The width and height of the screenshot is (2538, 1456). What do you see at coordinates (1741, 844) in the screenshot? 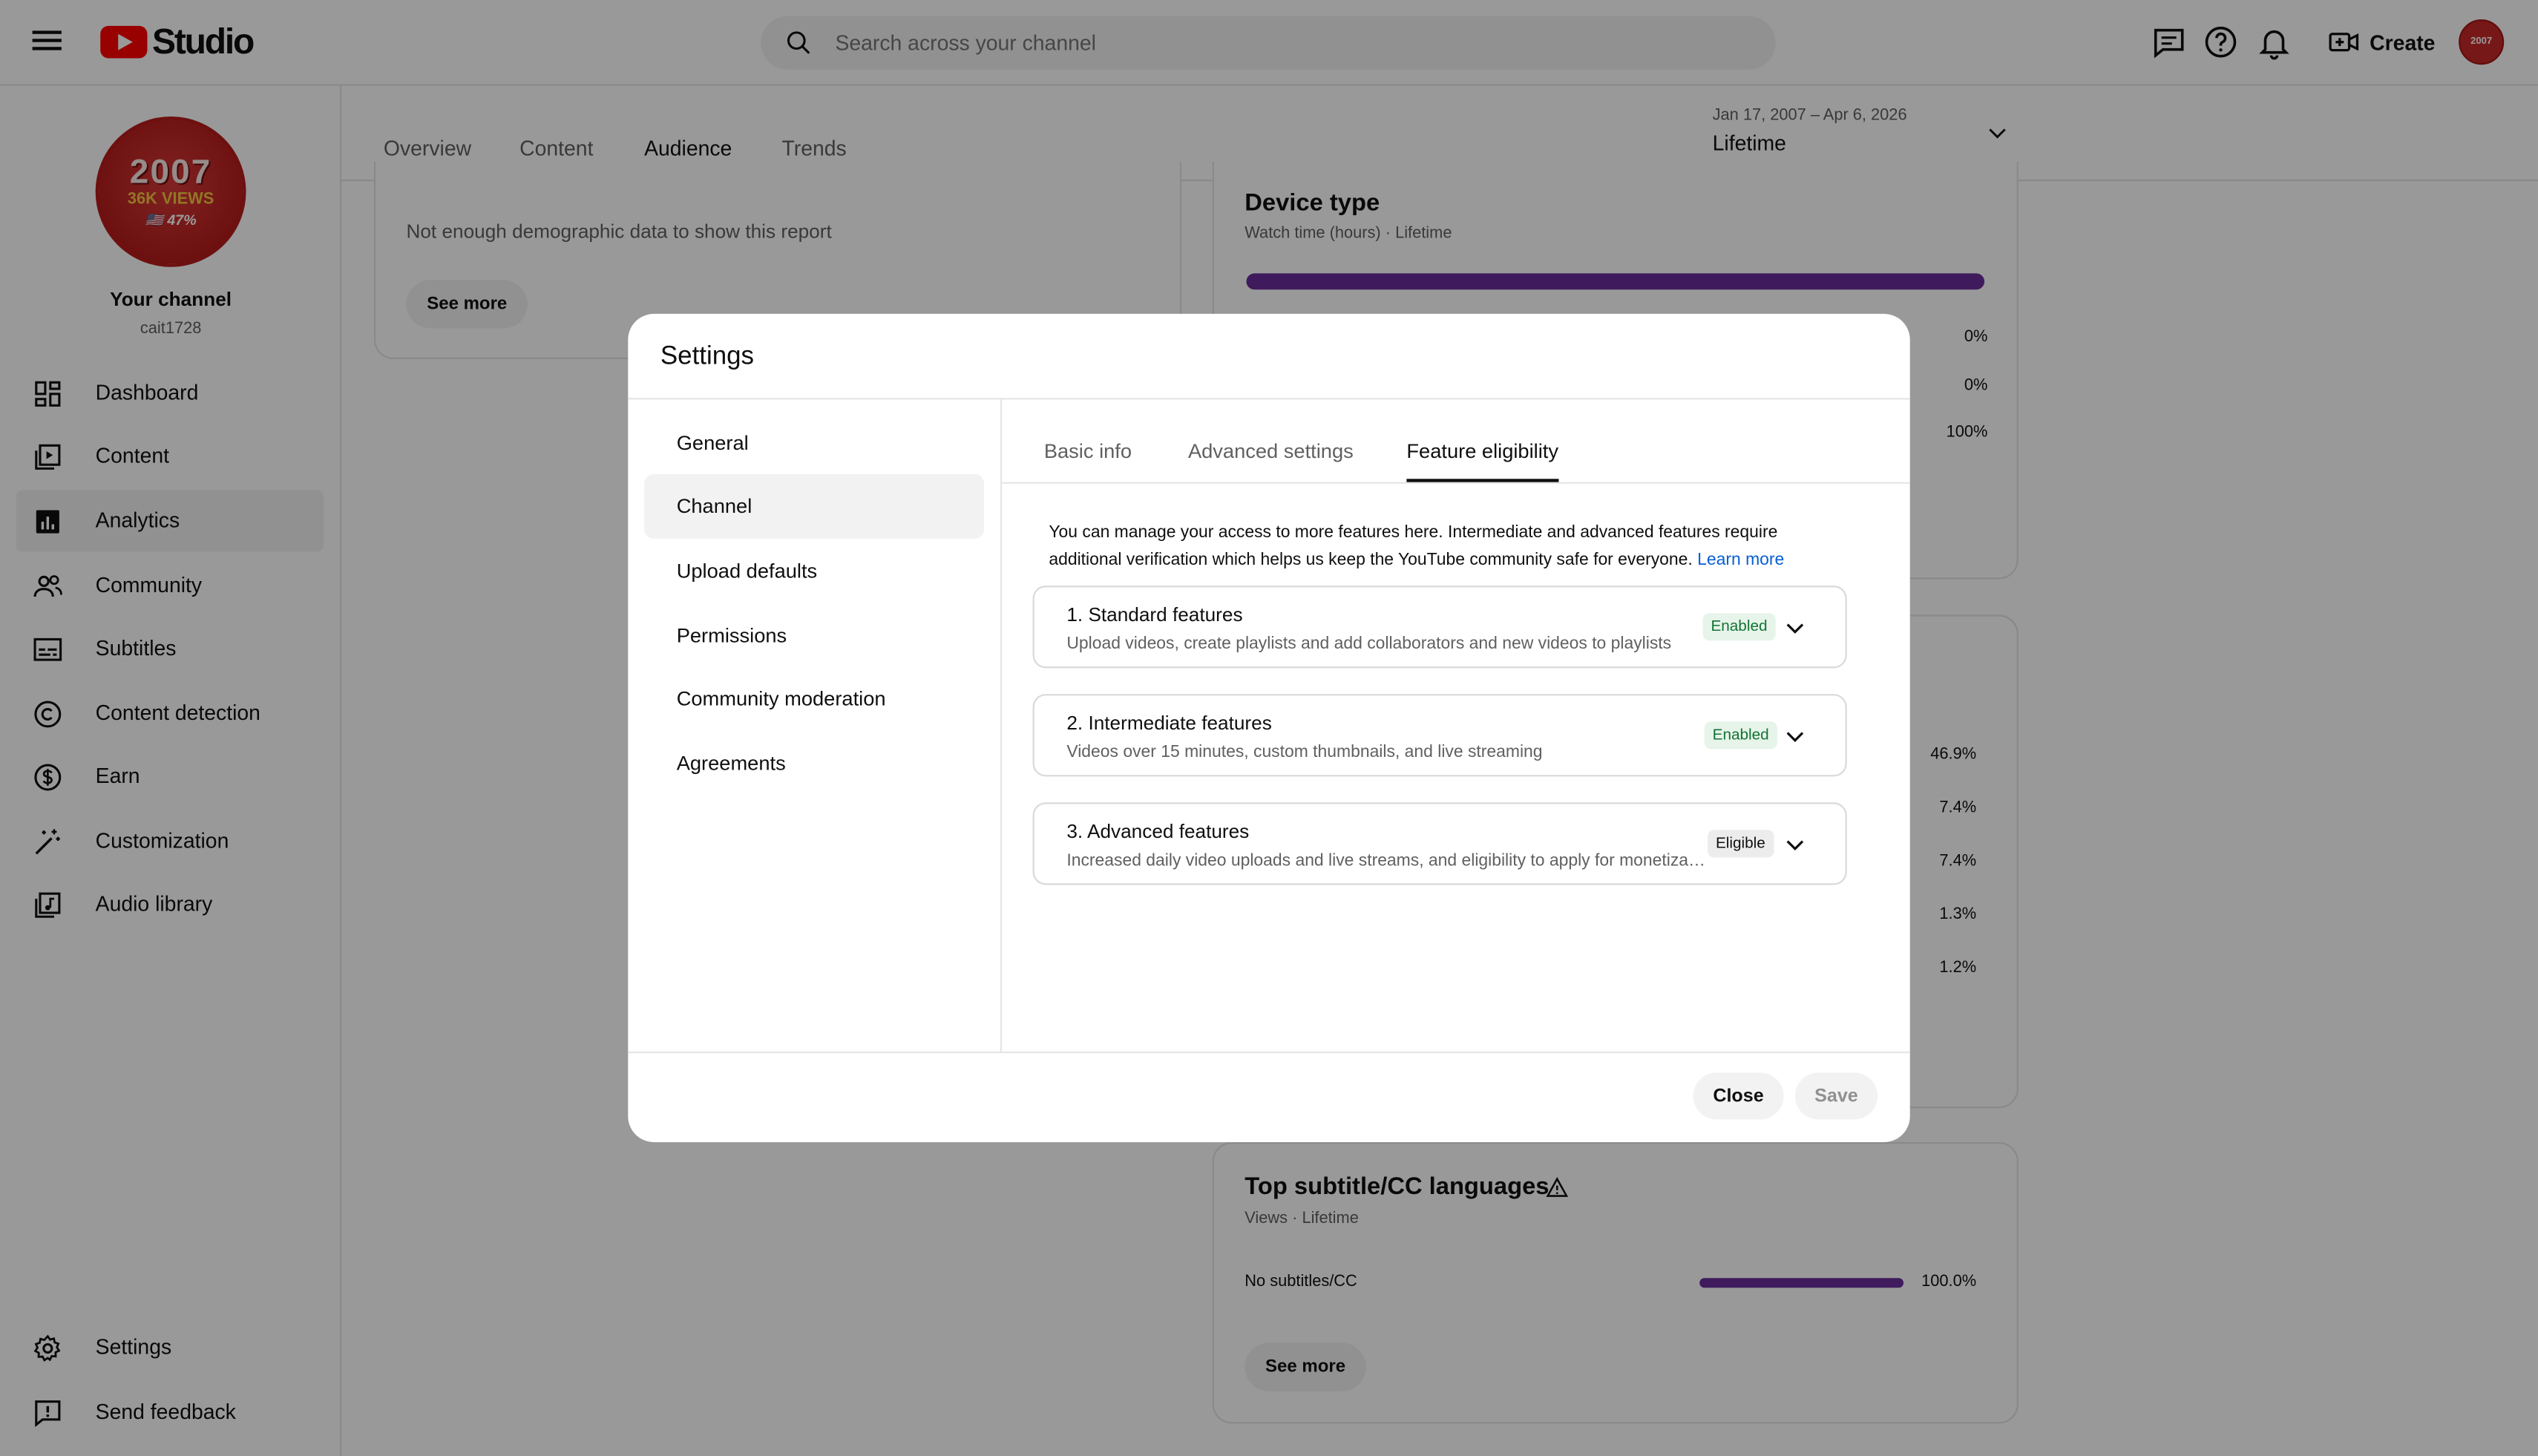
I see `status-badge: Eligible` at bounding box center [1741, 844].